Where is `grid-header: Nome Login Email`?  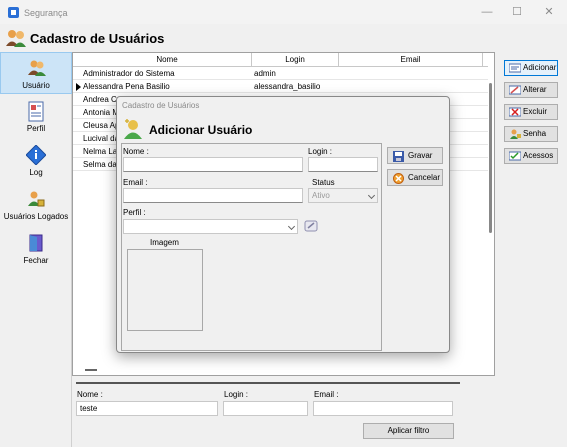
grid-header: Nome Login Email is located at coordinates (280, 60).